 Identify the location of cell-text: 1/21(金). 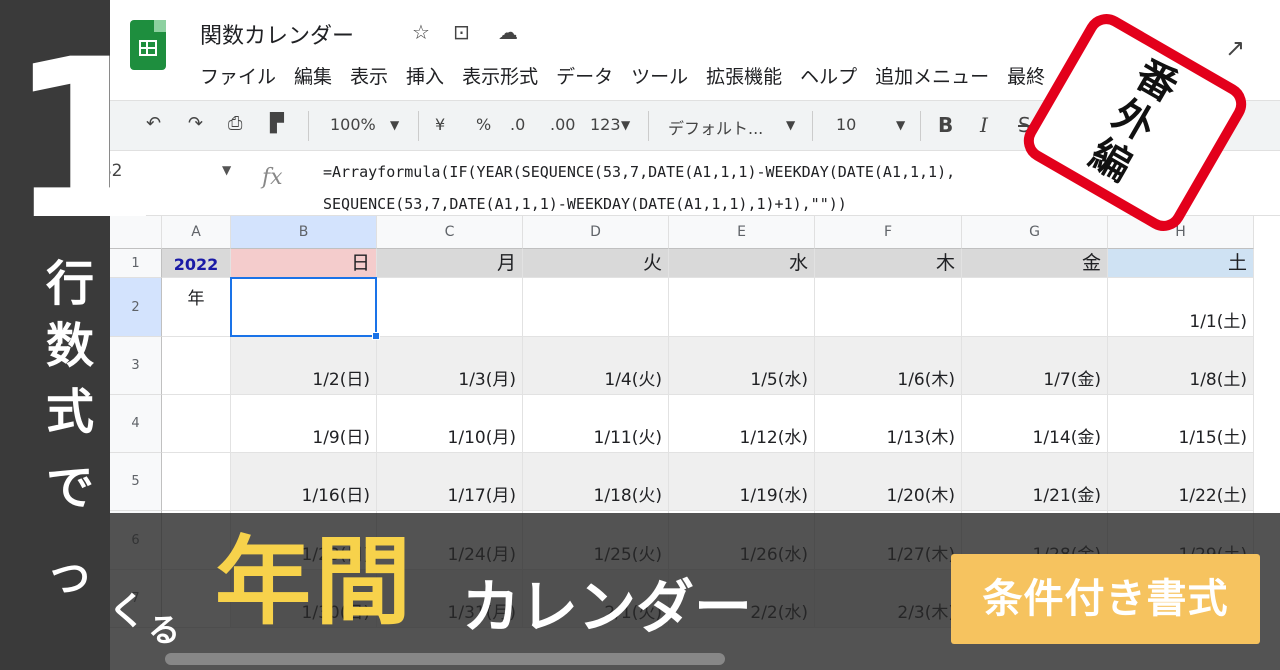
(1066, 496).